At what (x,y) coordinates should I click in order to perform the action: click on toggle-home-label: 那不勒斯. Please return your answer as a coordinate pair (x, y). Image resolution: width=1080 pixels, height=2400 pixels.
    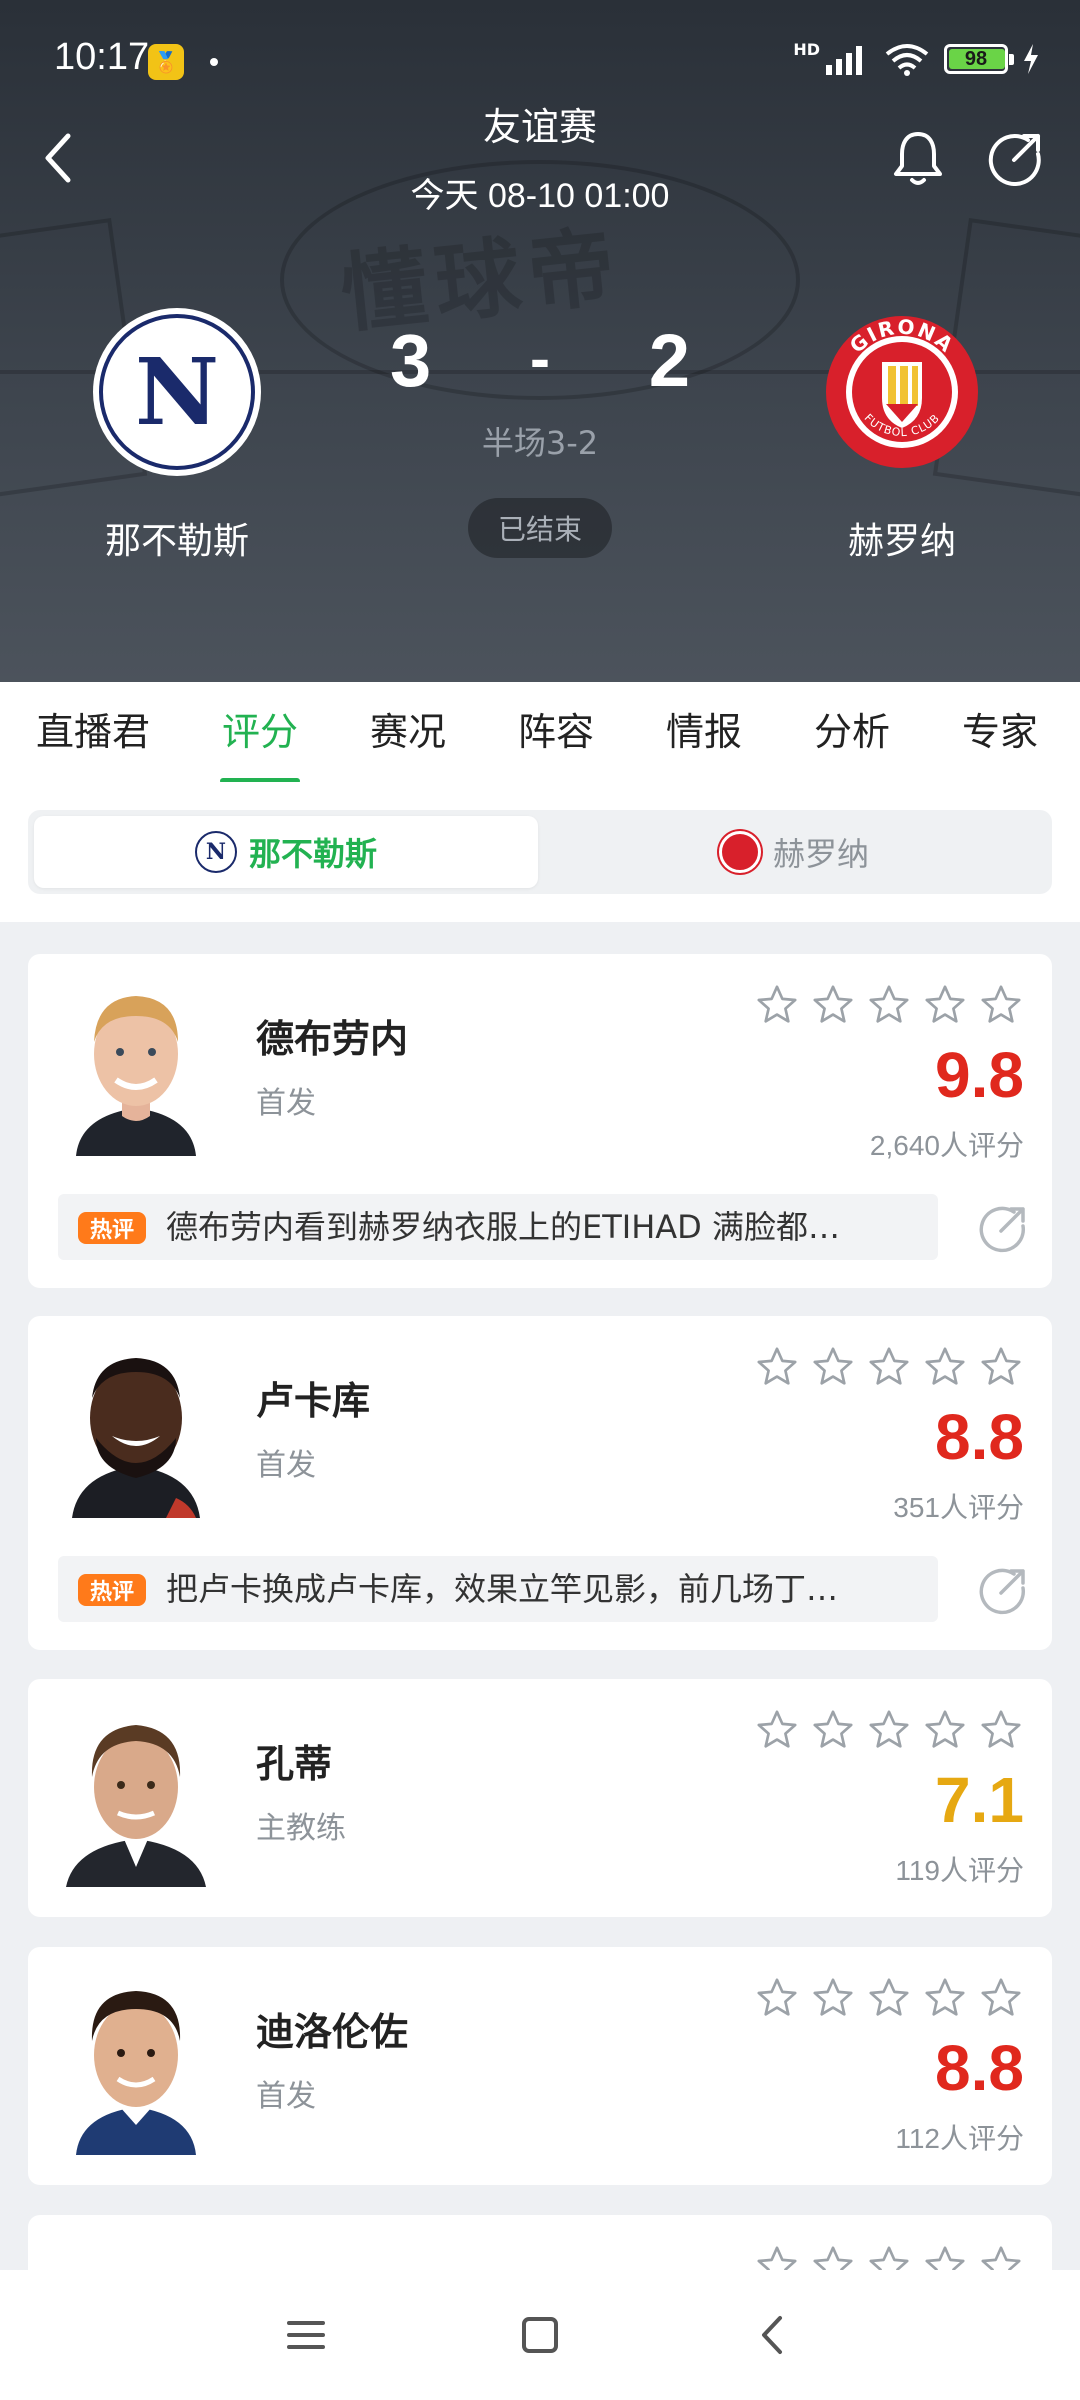
    Looking at the image, I should click on (312, 854).